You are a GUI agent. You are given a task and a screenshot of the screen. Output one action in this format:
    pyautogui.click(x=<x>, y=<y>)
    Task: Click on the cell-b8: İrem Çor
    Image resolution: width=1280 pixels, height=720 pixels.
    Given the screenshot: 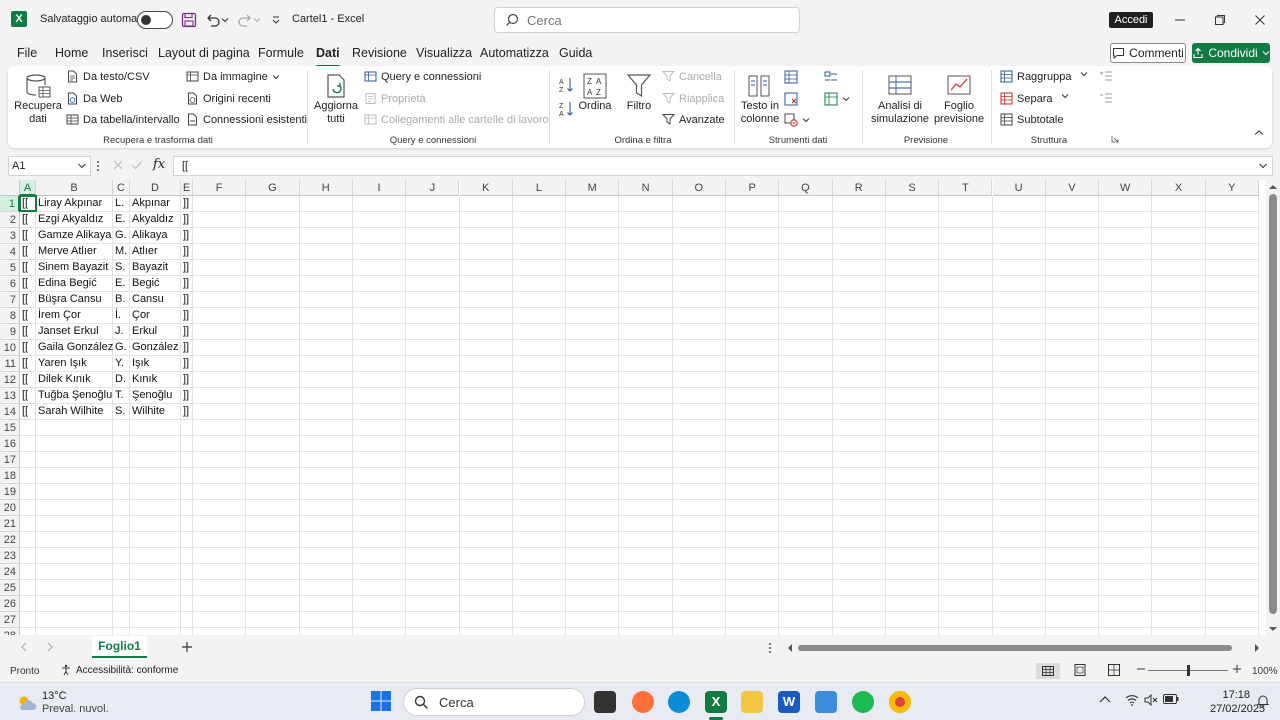 What is the action you would take?
    pyautogui.click(x=74, y=316)
    